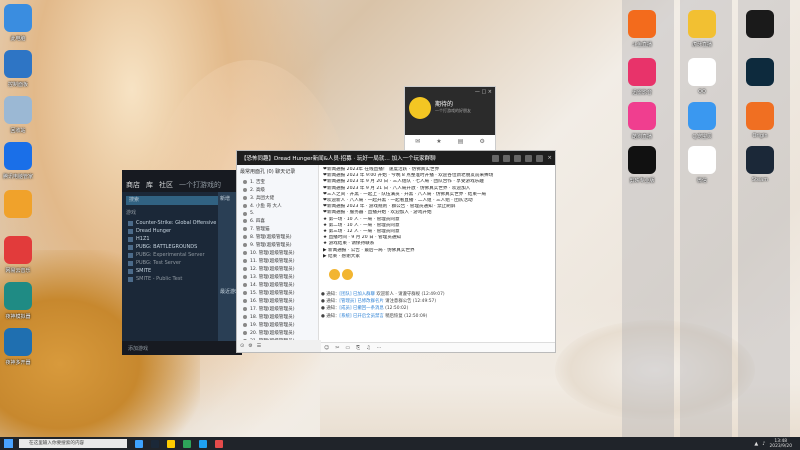 Image resolution: width=800 pixels, height=450 pixels. Describe the element at coordinates (551, 158) in the screenshot. I see `close-icon: ×` at that location.